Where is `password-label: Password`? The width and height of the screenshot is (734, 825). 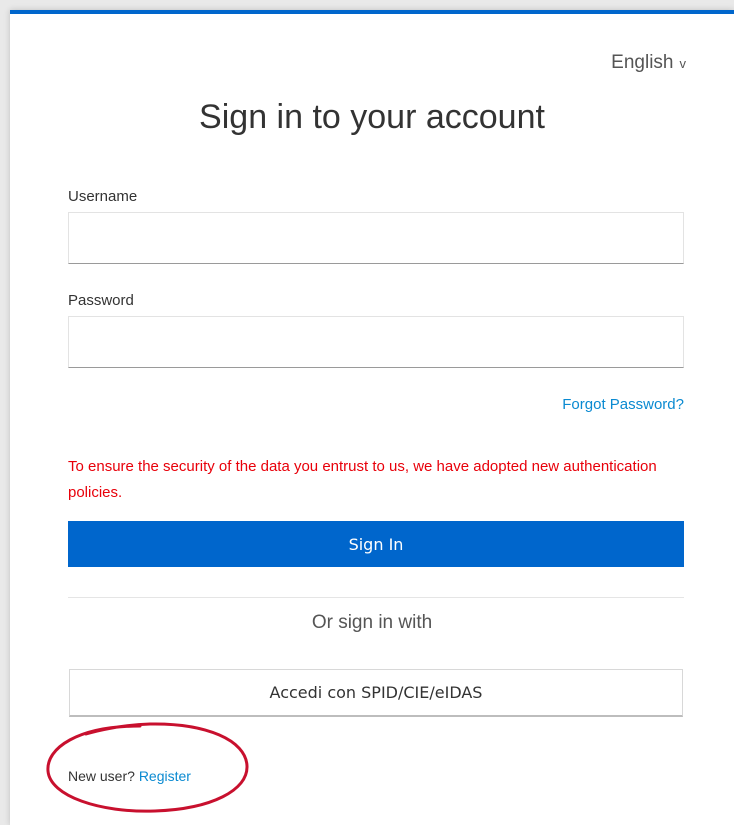
password-label: Password is located at coordinates (101, 300).